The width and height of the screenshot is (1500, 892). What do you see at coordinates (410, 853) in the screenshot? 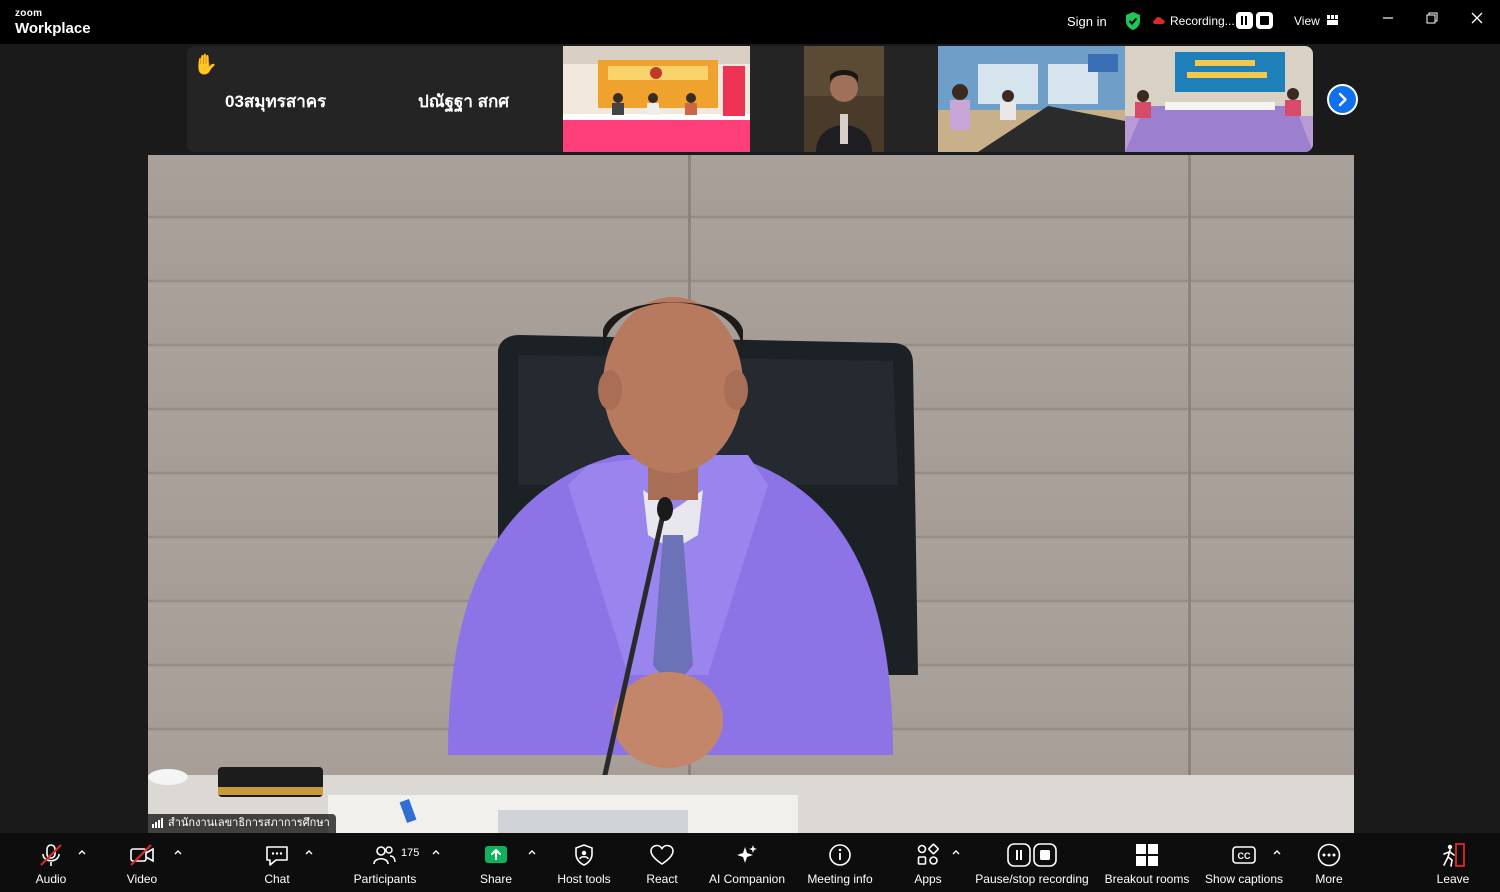
I see `participants-count: 175` at bounding box center [410, 853].